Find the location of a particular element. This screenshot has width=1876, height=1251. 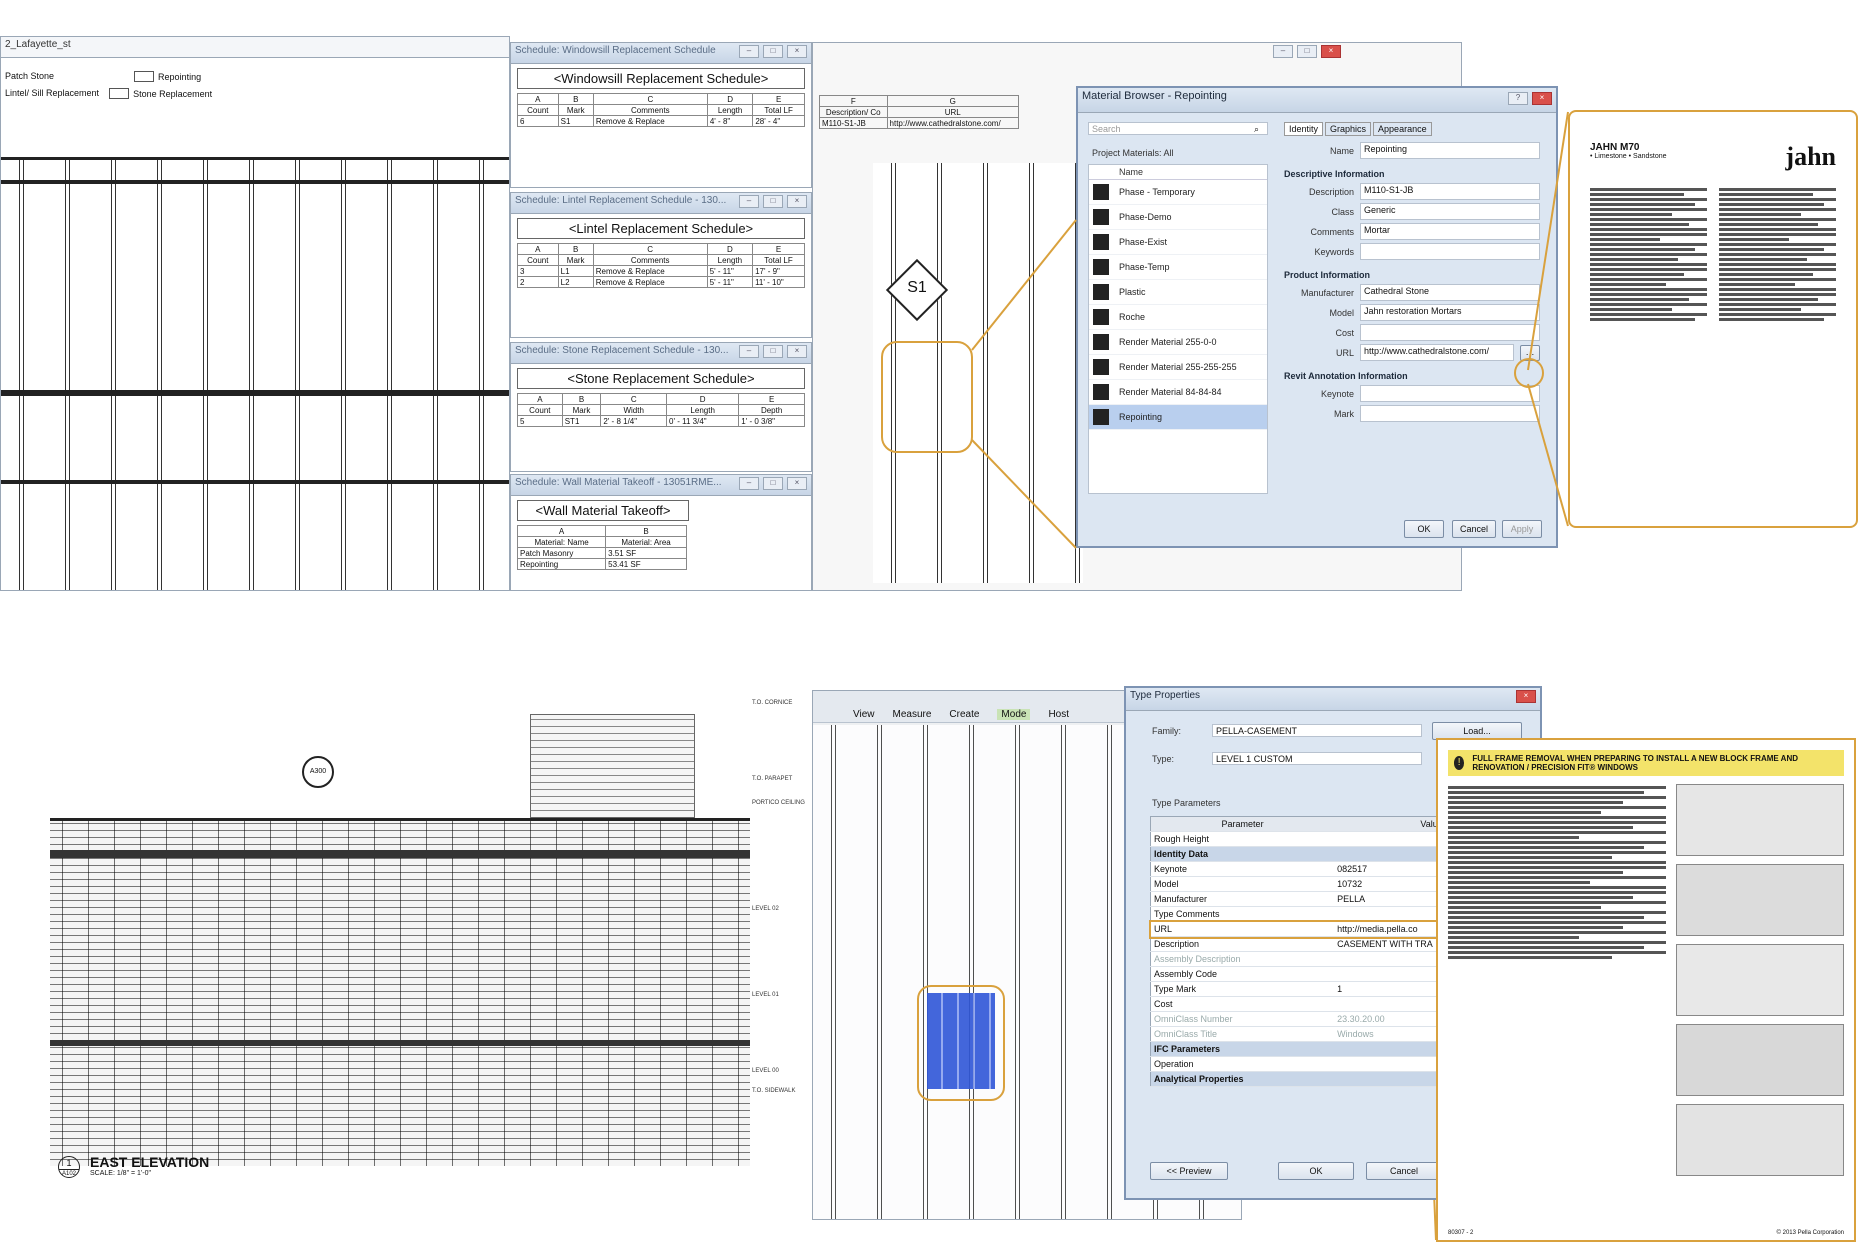

ok-button: OK is located at coordinates (1316, 1171).